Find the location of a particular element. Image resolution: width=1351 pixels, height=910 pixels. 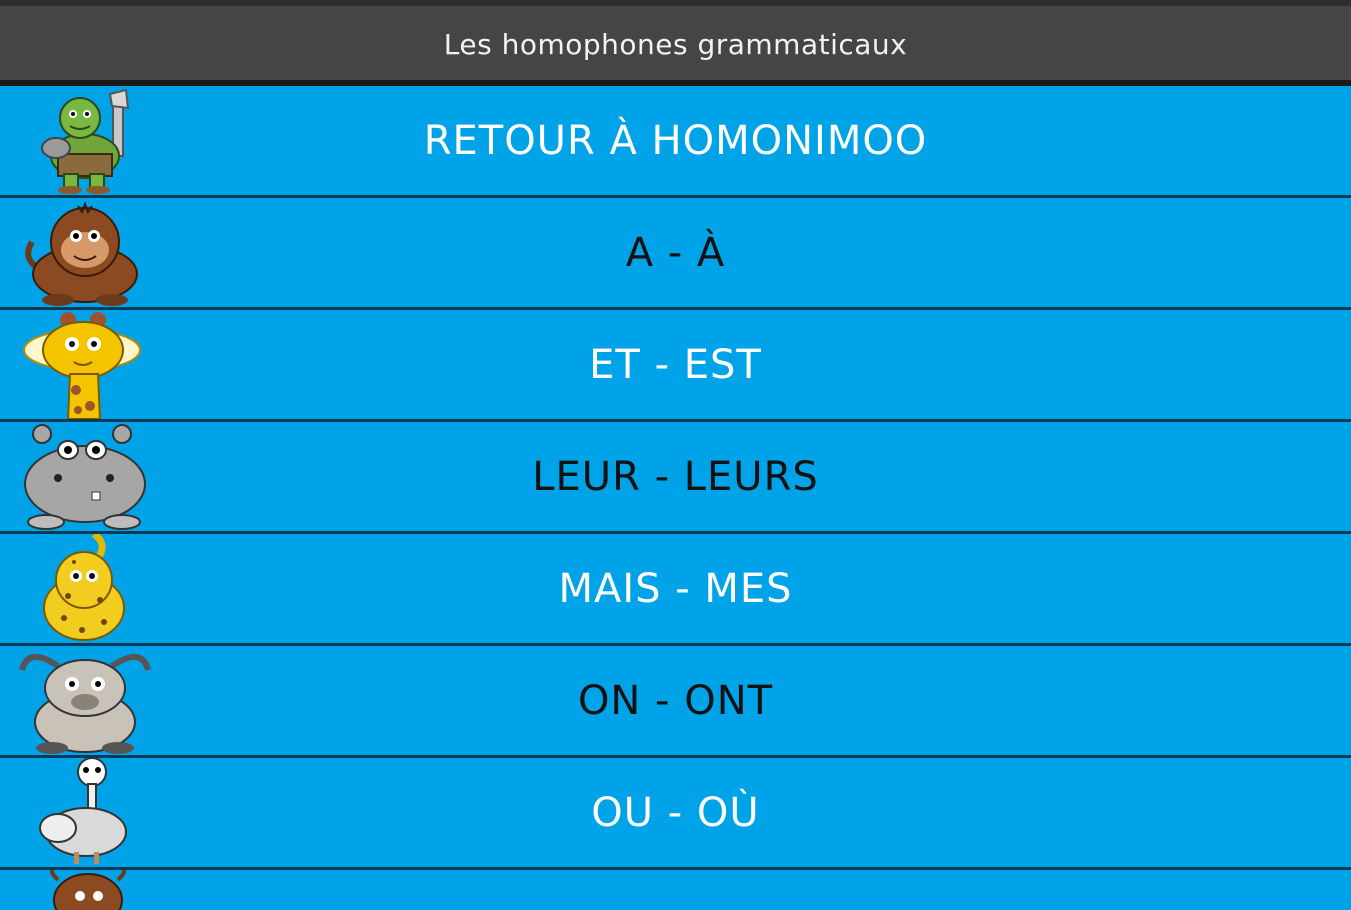

page-title: Les homophones grammaticaux is located at coordinates (675, 44).